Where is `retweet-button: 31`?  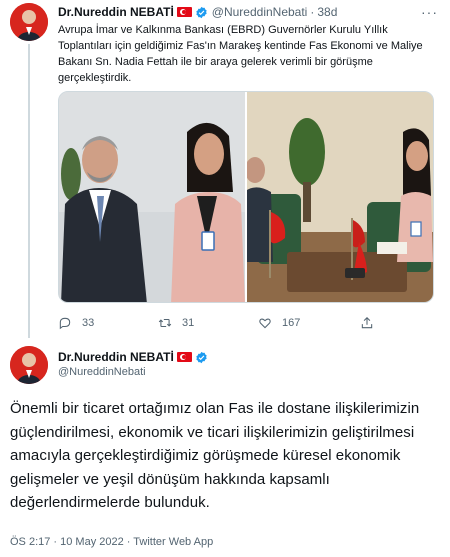 retweet-button: 31 is located at coordinates (176, 323).